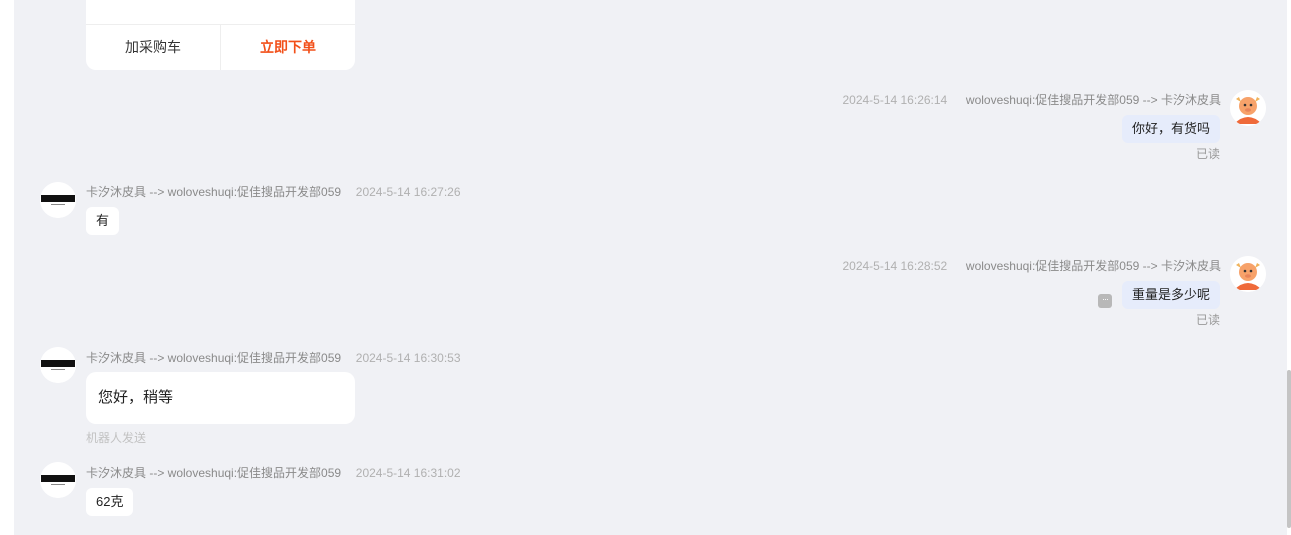  I want to click on order-now-button: 立即下单, so click(288, 47).